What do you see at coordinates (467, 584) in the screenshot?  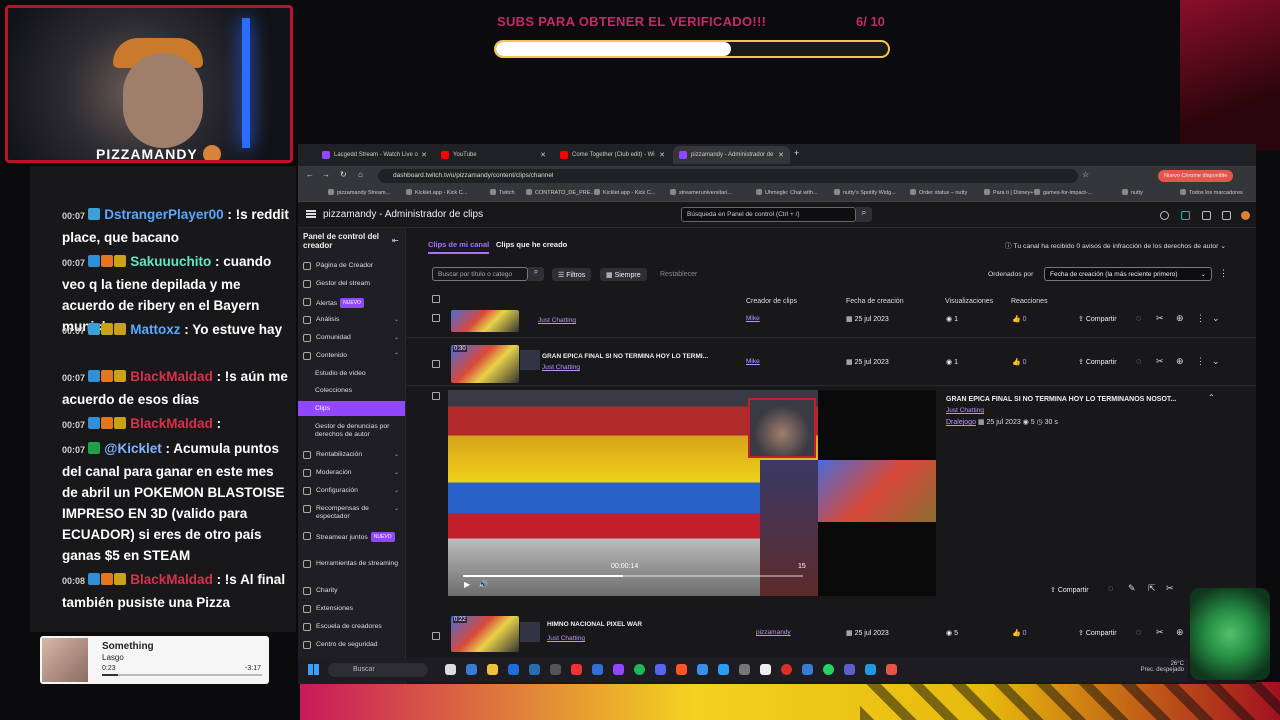 I see `play-icon: ▶` at bounding box center [467, 584].